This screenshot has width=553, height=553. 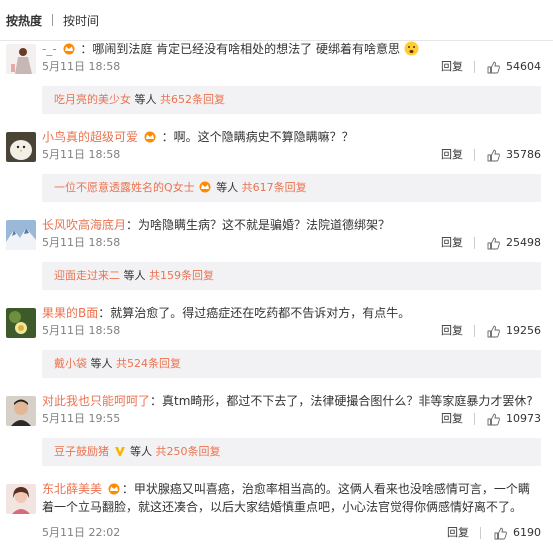 I want to click on comment-meta: 5月11日 18:58 回复 19256, so click(x=291, y=331).